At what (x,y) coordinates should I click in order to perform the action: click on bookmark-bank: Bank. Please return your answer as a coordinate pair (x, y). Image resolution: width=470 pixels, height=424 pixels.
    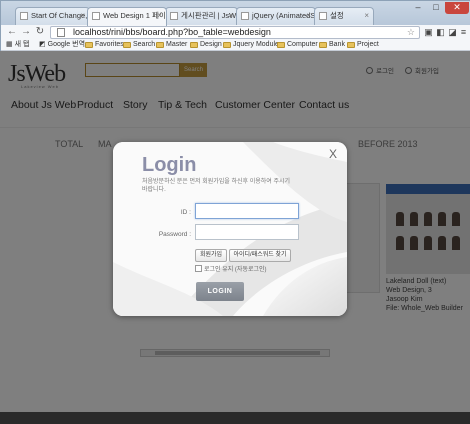
    Looking at the image, I should click on (332, 44).